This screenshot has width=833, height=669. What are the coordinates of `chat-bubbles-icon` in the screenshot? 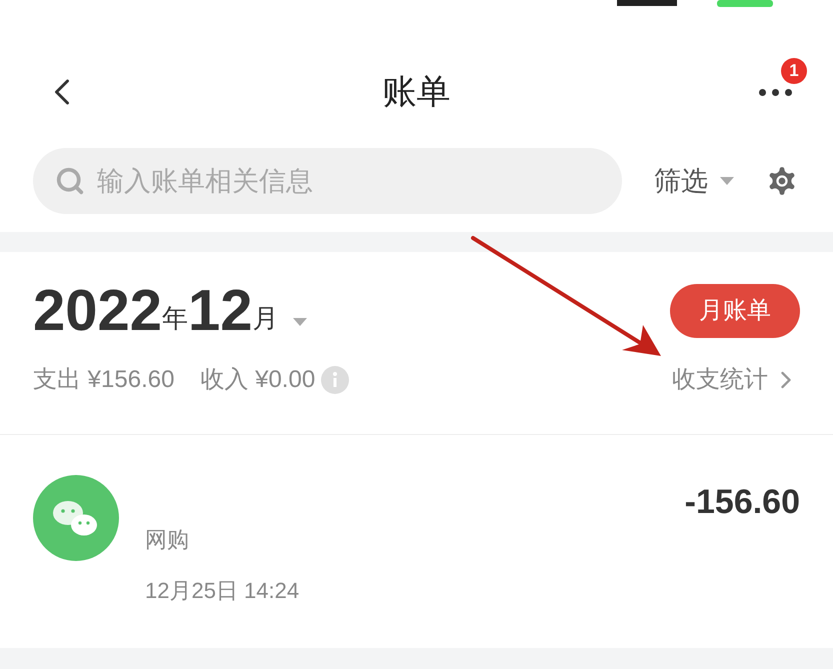 It's located at (76, 518).